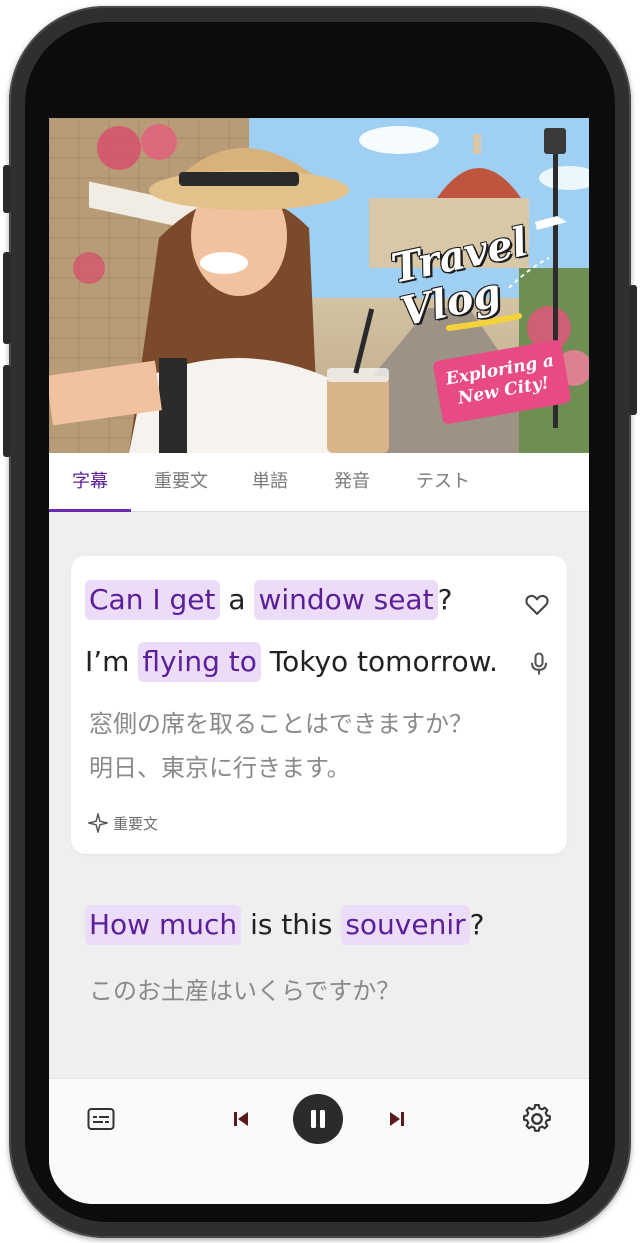 Image resolution: width=640 pixels, height=1243 pixels. What do you see at coordinates (163, 925) in the screenshot?
I see `highlight-phrase: How much` at bounding box center [163, 925].